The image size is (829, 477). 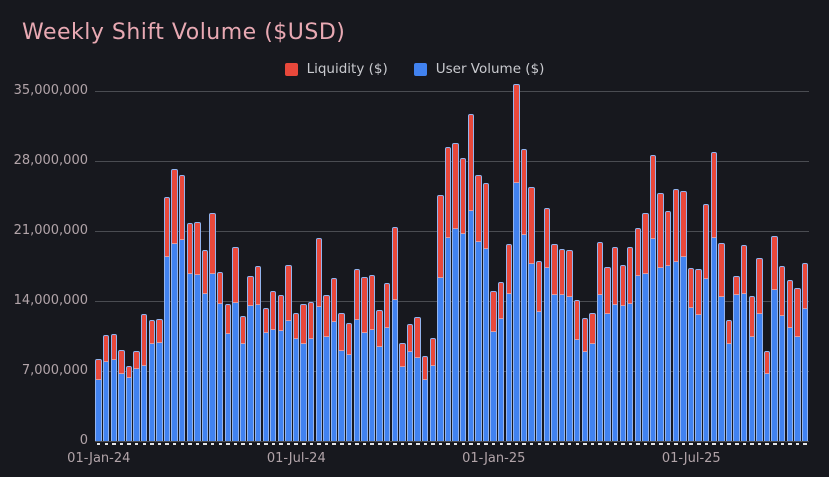 What do you see at coordinates (99, 458) in the screenshot?
I see `x-axis-tick-label: 01-Jan-24` at bounding box center [99, 458].